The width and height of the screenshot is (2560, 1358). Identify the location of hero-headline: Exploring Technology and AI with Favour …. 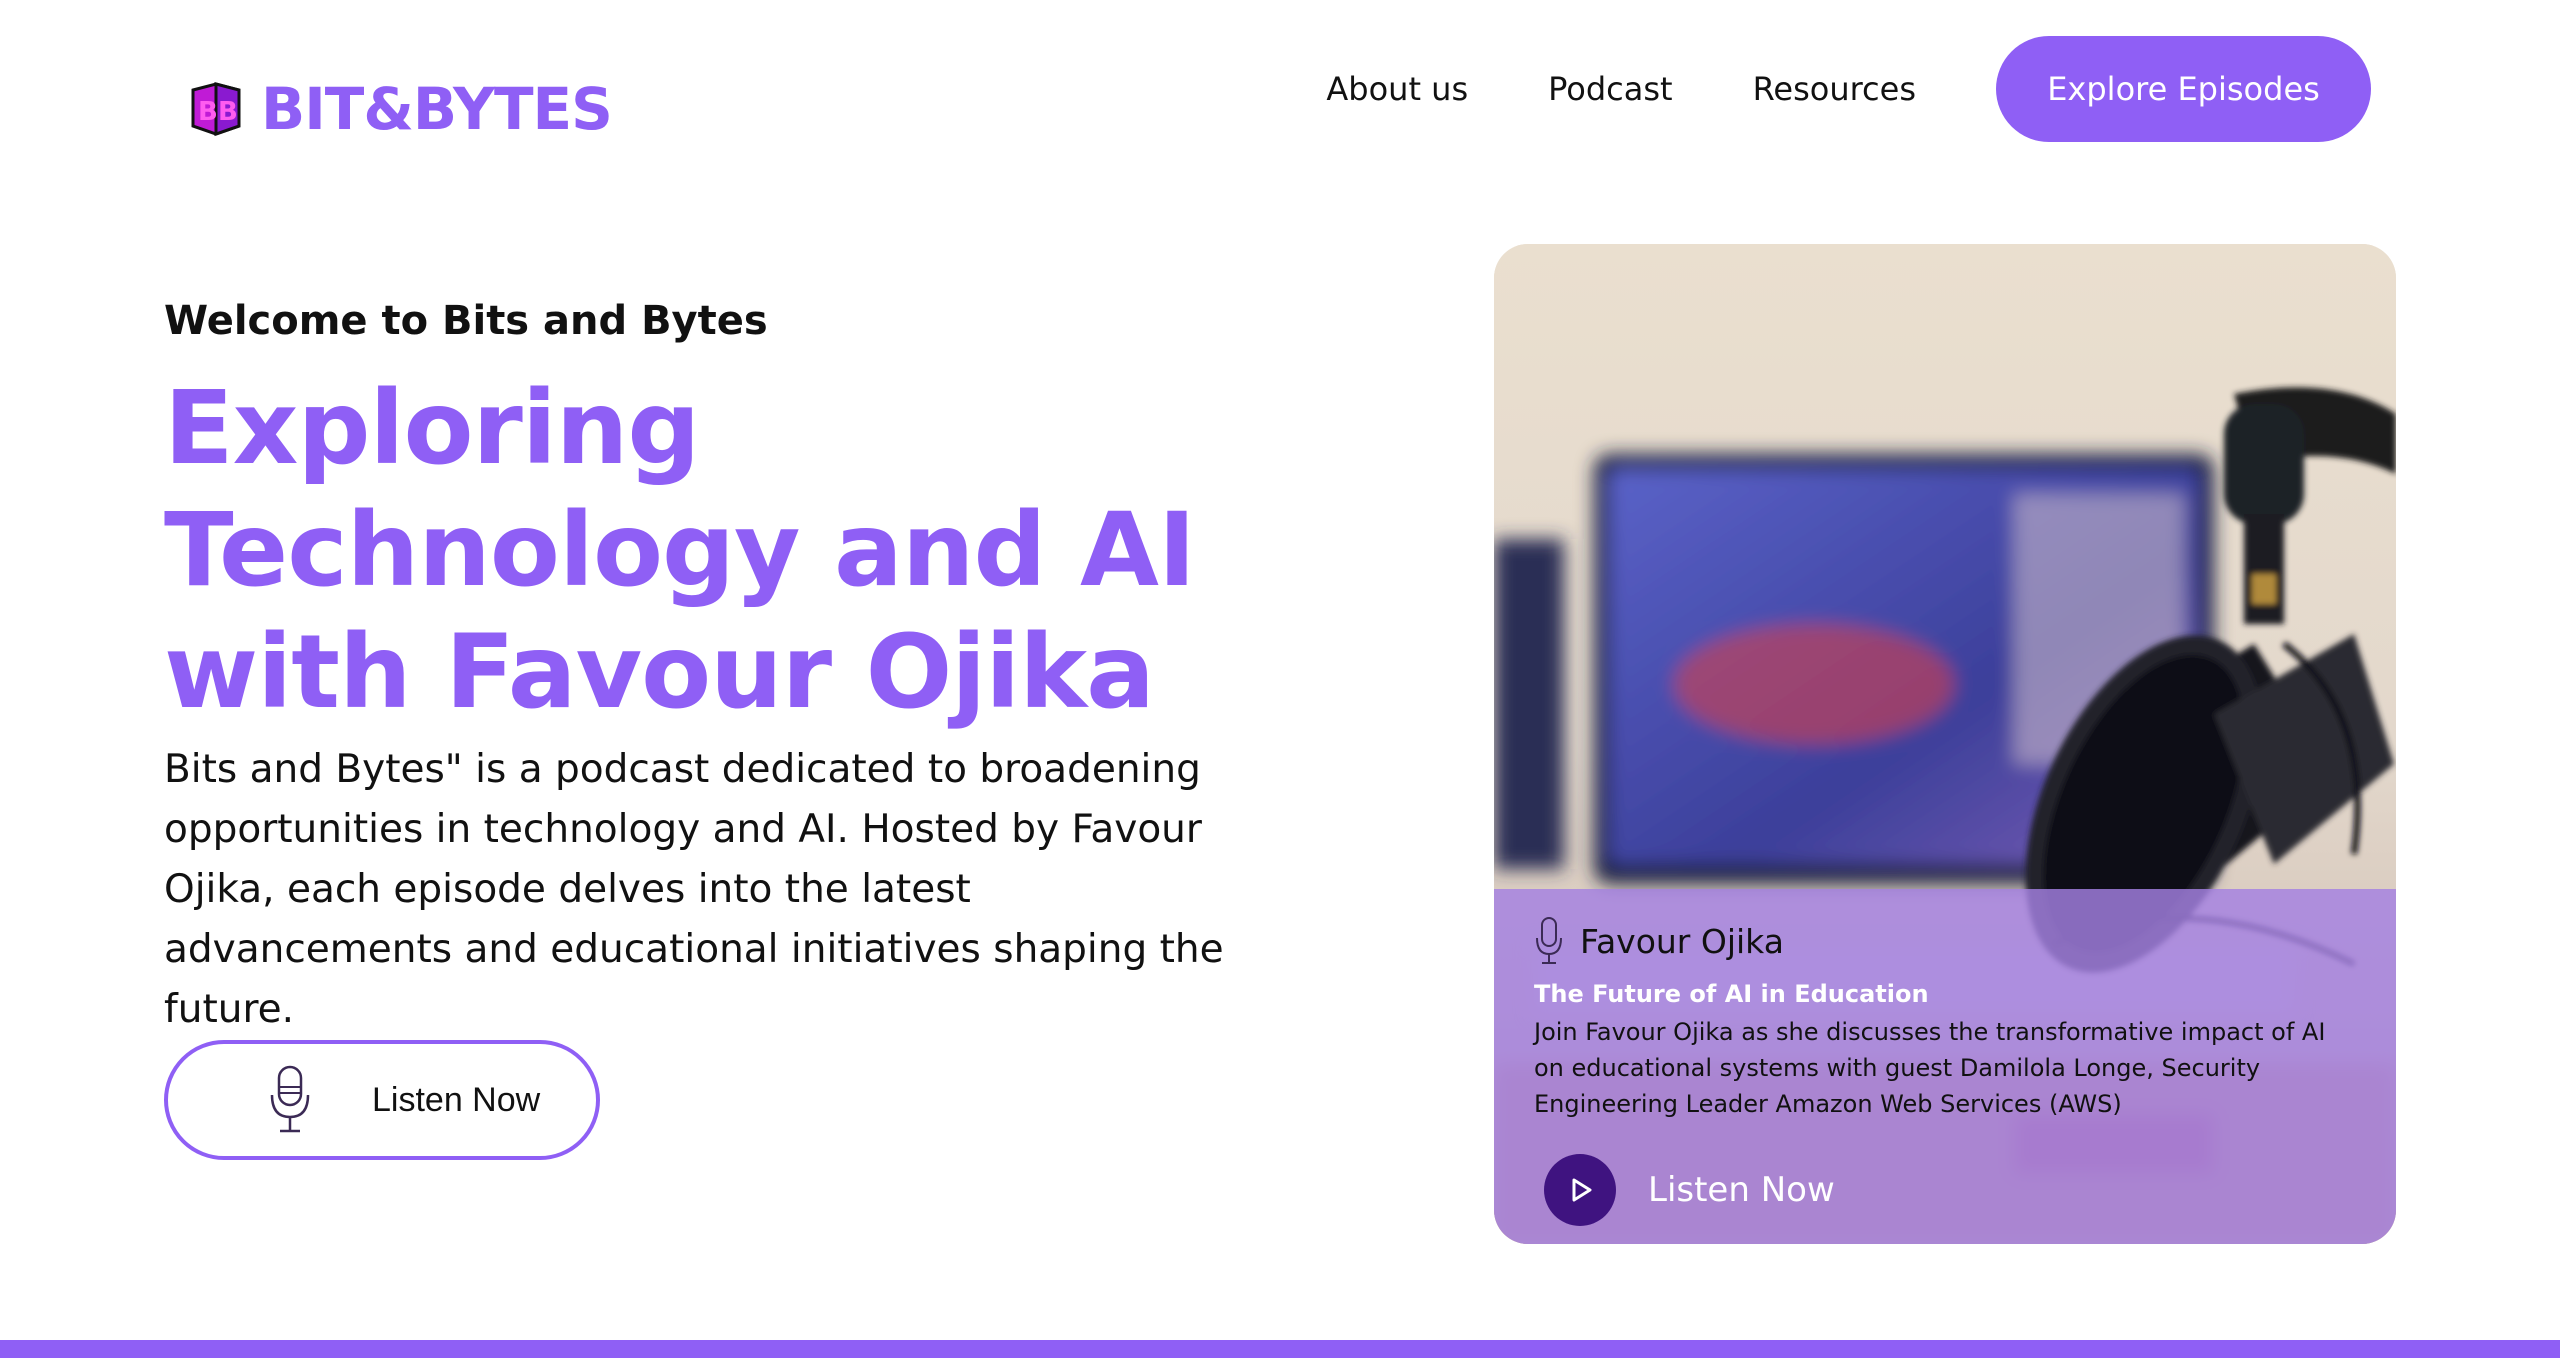
(680, 550).